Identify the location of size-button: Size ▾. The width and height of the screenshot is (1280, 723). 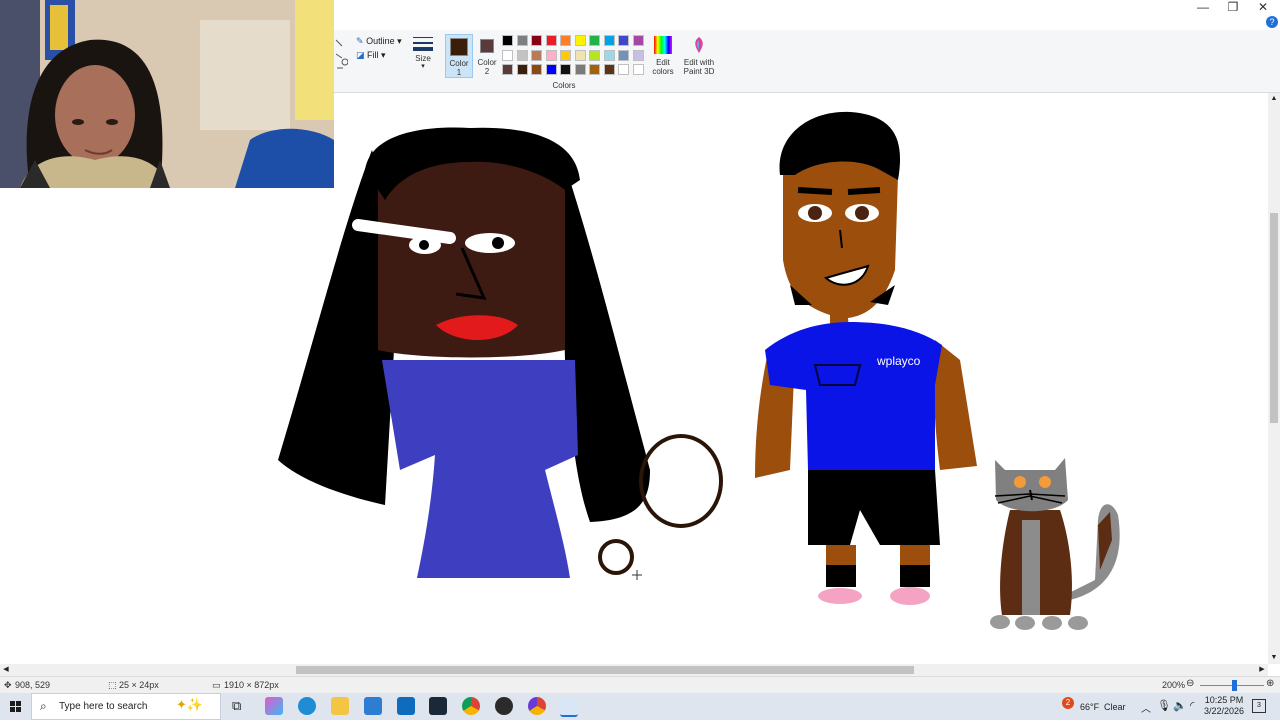
(423, 55).